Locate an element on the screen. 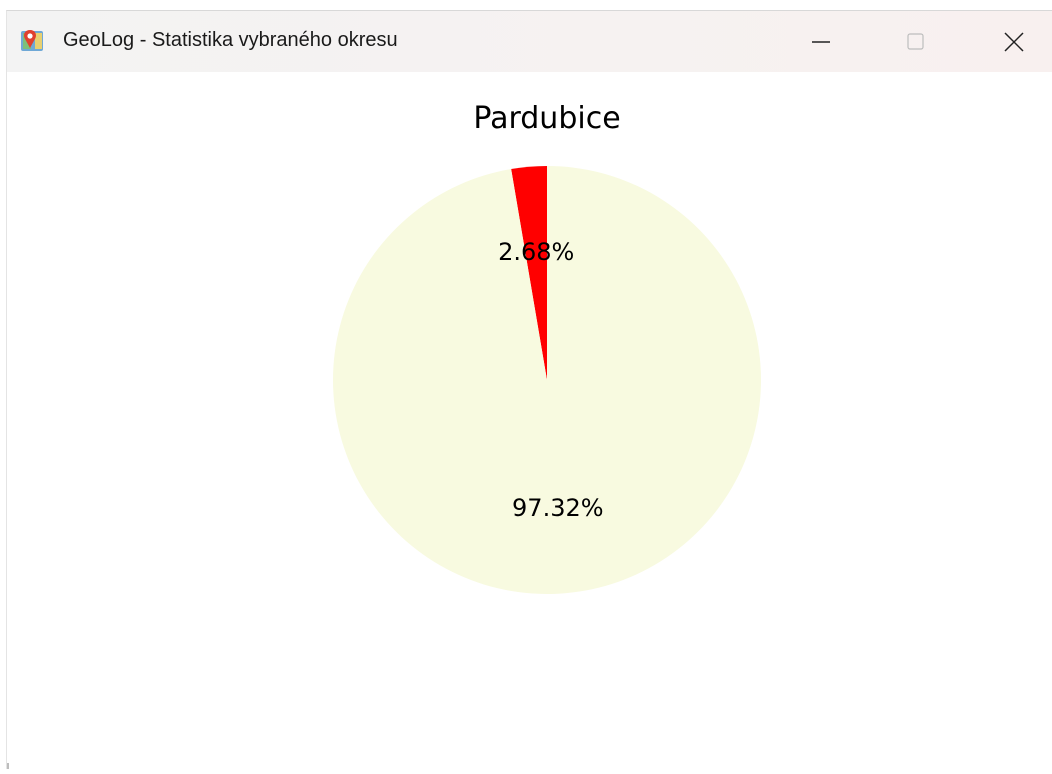 The height and width of the screenshot is (774, 1052). minimize-icon is located at coordinates (821, 41).